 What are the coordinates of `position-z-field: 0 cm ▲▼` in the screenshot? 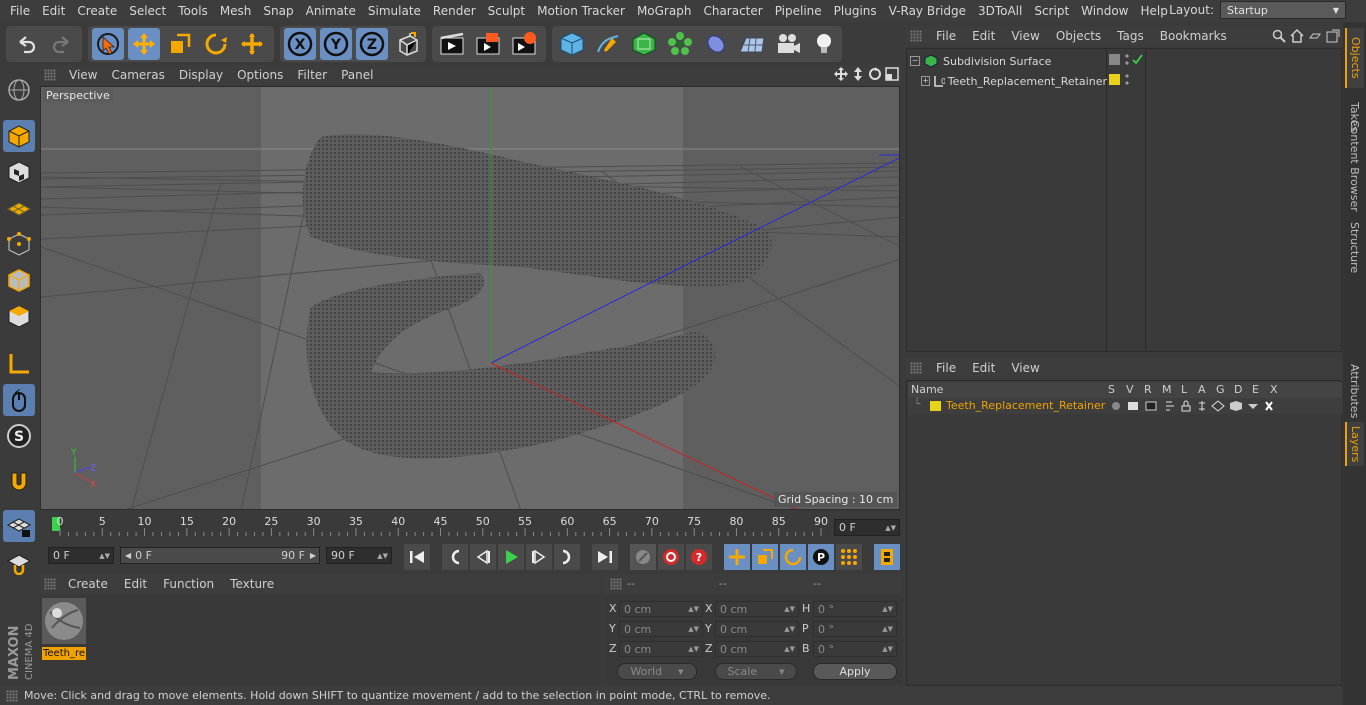 It's located at (661, 649).